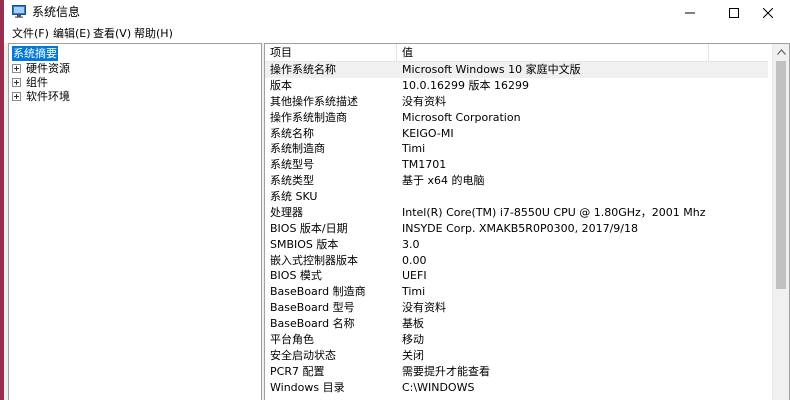 The image size is (790, 400). I want to click on tree-item-label: 软件环境, so click(48, 96).